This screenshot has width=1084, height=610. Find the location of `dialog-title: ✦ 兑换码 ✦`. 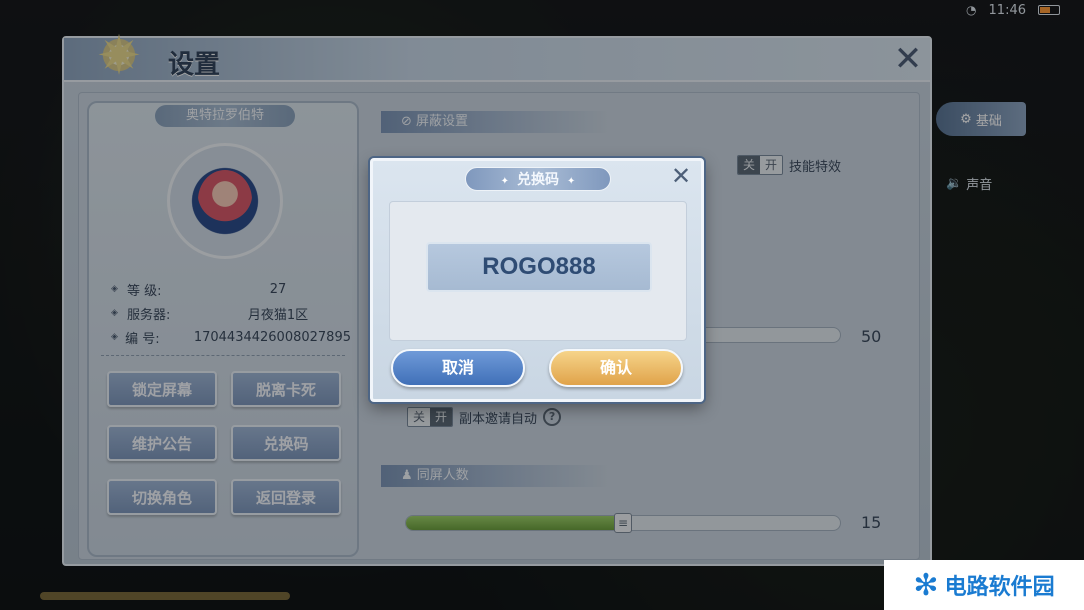

dialog-title: ✦ 兑换码 ✦ is located at coordinates (538, 179).